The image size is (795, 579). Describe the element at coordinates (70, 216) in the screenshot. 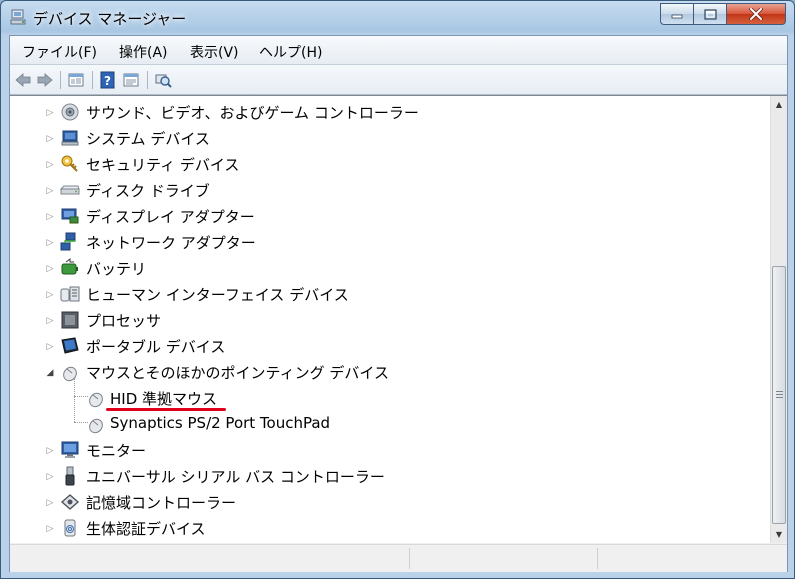

I see `display-adapter-icon` at that location.